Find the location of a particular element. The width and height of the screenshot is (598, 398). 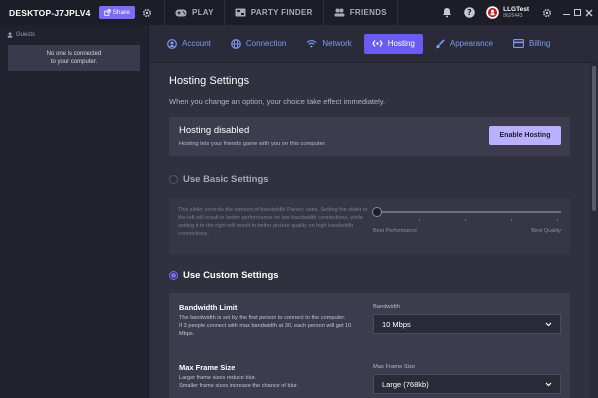

settings-gear-button is located at coordinates (147, 13).